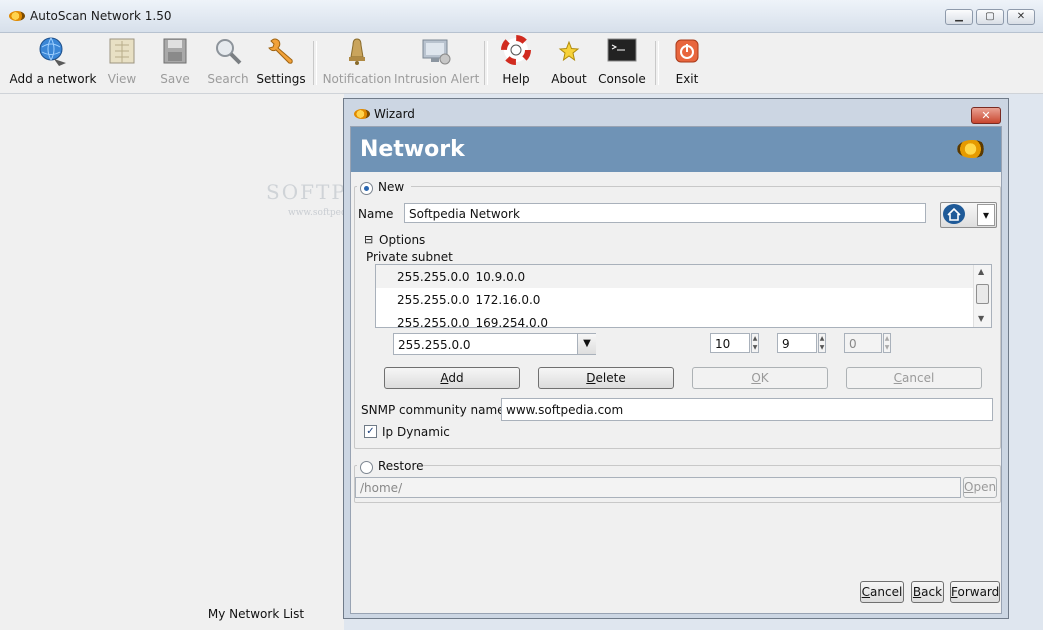 This screenshot has width=1043, height=630. Describe the element at coordinates (473, 322) in the screenshot. I see `subnet-row: 255.255.0.0 169.254.0.0` at that location.